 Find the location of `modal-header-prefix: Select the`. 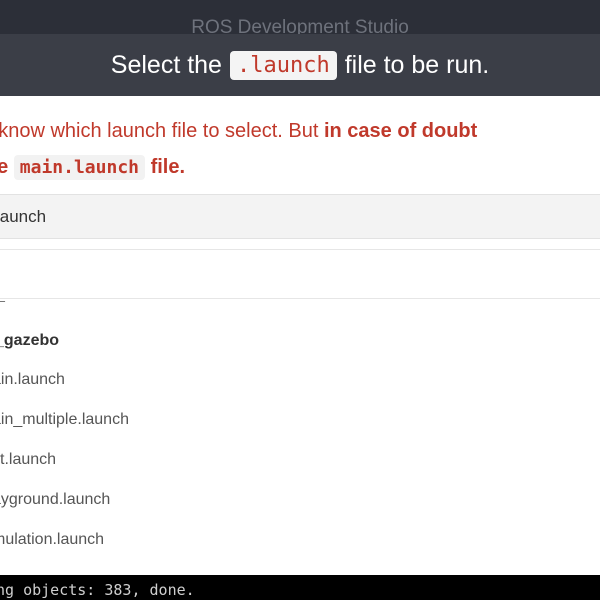

modal-header-prefix: Select the is located at coordinates (166, 64).